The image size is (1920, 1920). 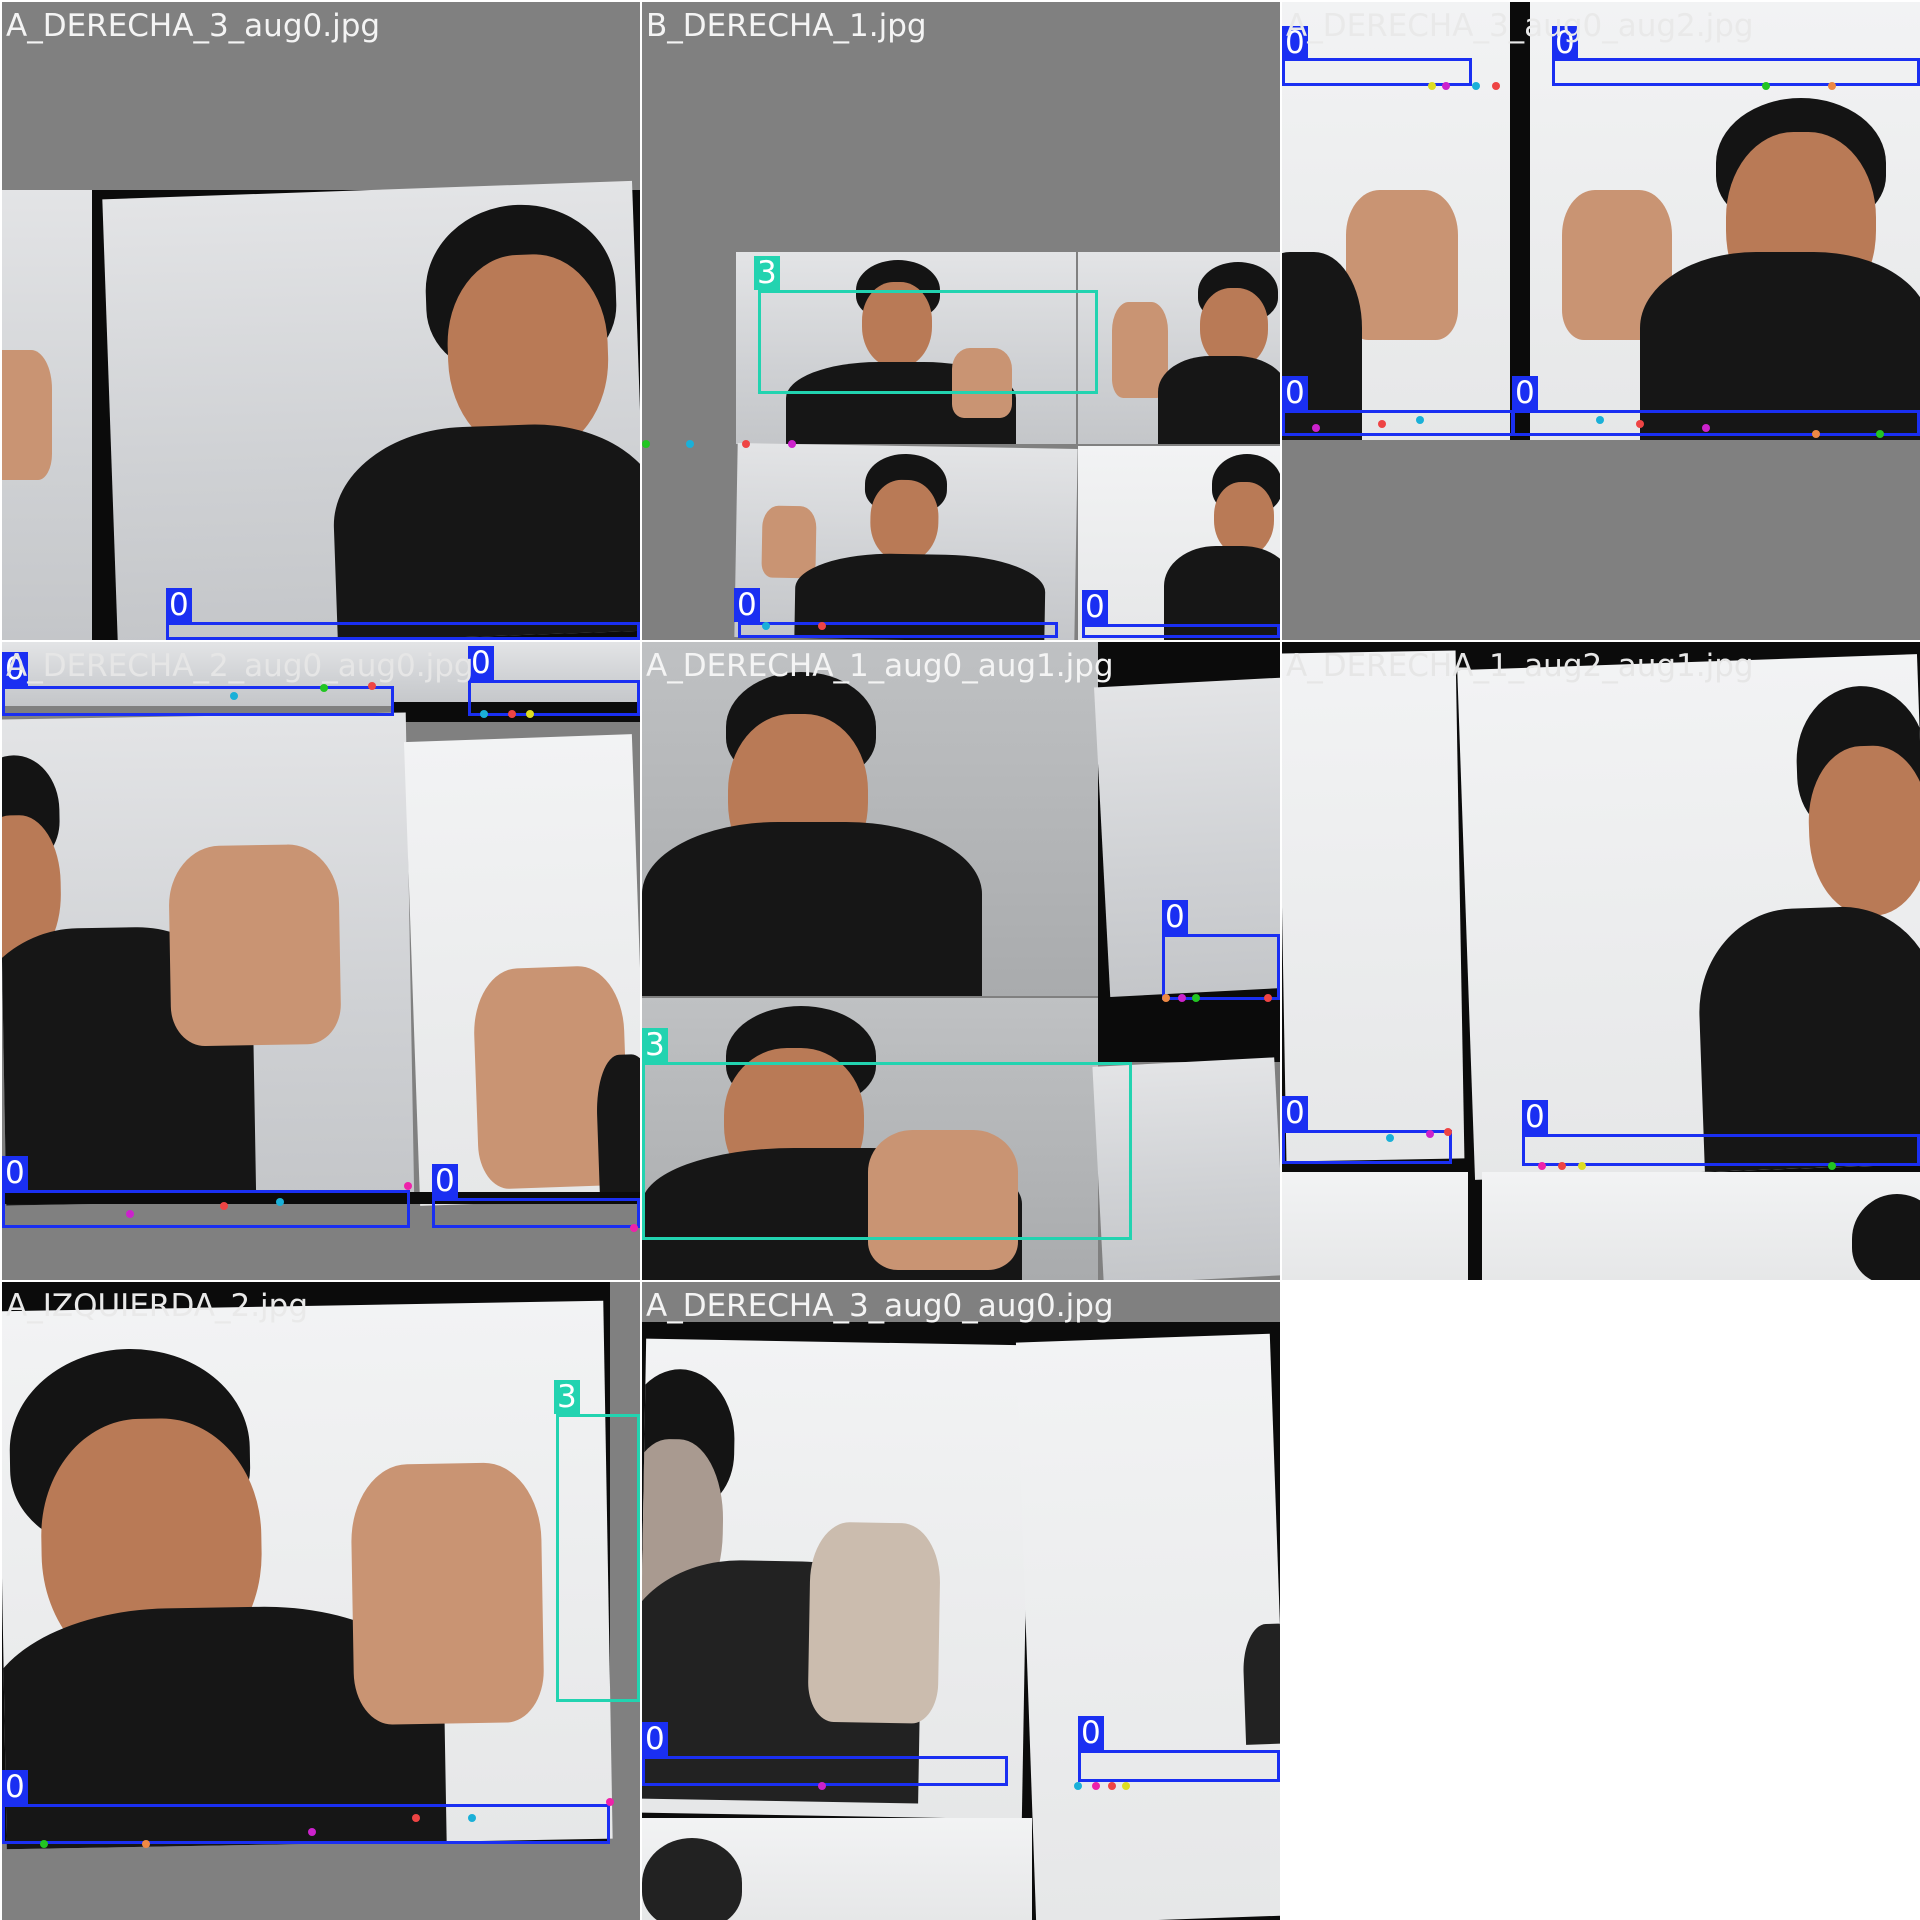 What do you see at coordinates (321, 1601) in the screenshot?
I see `mosaic-tile-7: A_IZQUIERDA_2.jpg 3 0` at bounding box center [321, 1601].